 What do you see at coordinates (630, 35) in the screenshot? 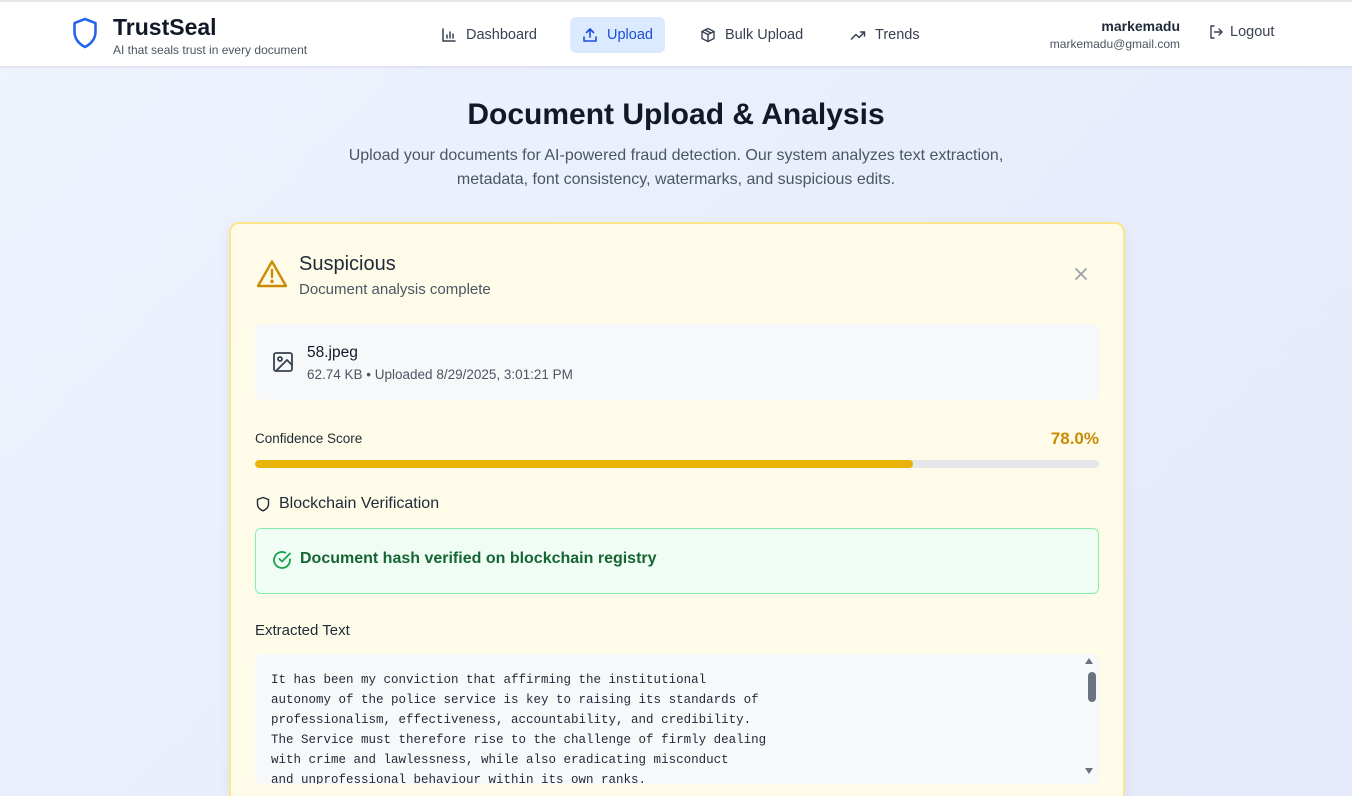
I see `nav-upload-label: Upload` at bounding box center [630, 35].